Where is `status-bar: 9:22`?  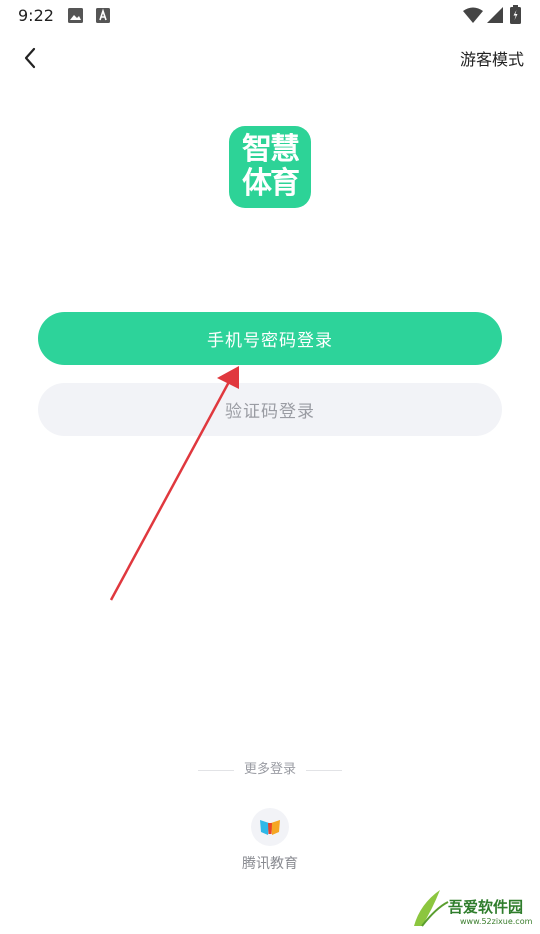 status-bar: 9:22 is located at coordinates (270, 16).